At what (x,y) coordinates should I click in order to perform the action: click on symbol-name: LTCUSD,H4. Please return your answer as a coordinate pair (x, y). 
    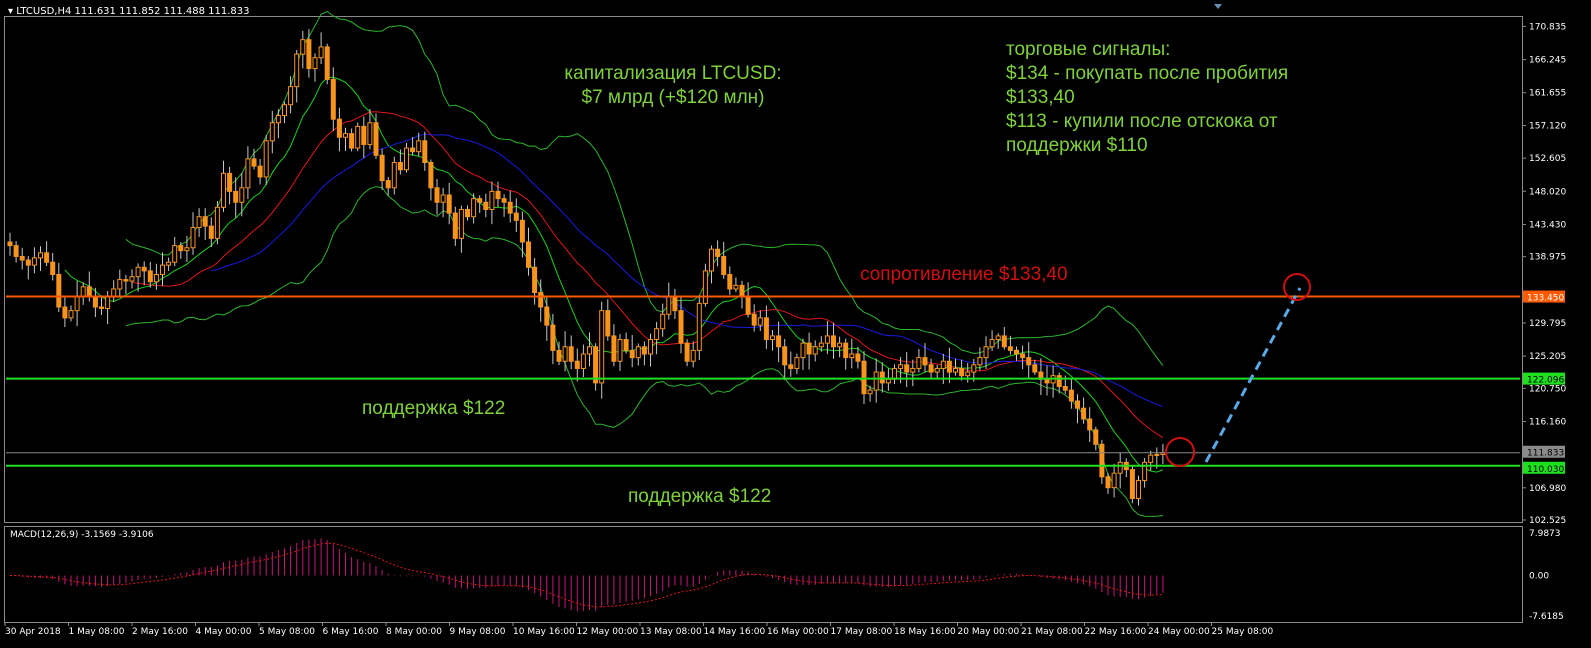
    Looking at the image, I should click on (44, 11).